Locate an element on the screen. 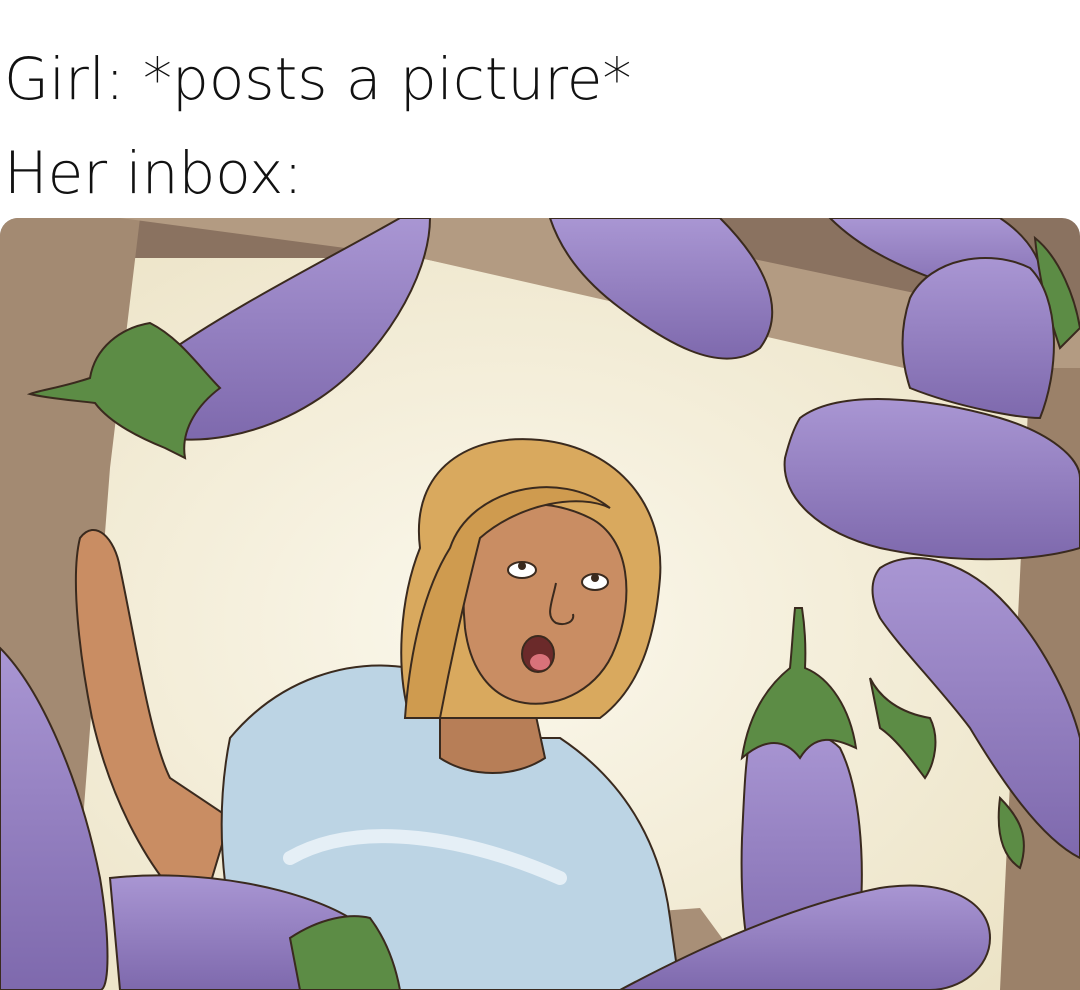 This screenshot has height=990, width=1080. caption-line-2: Her inbox: is located at coordinates (153, 173).